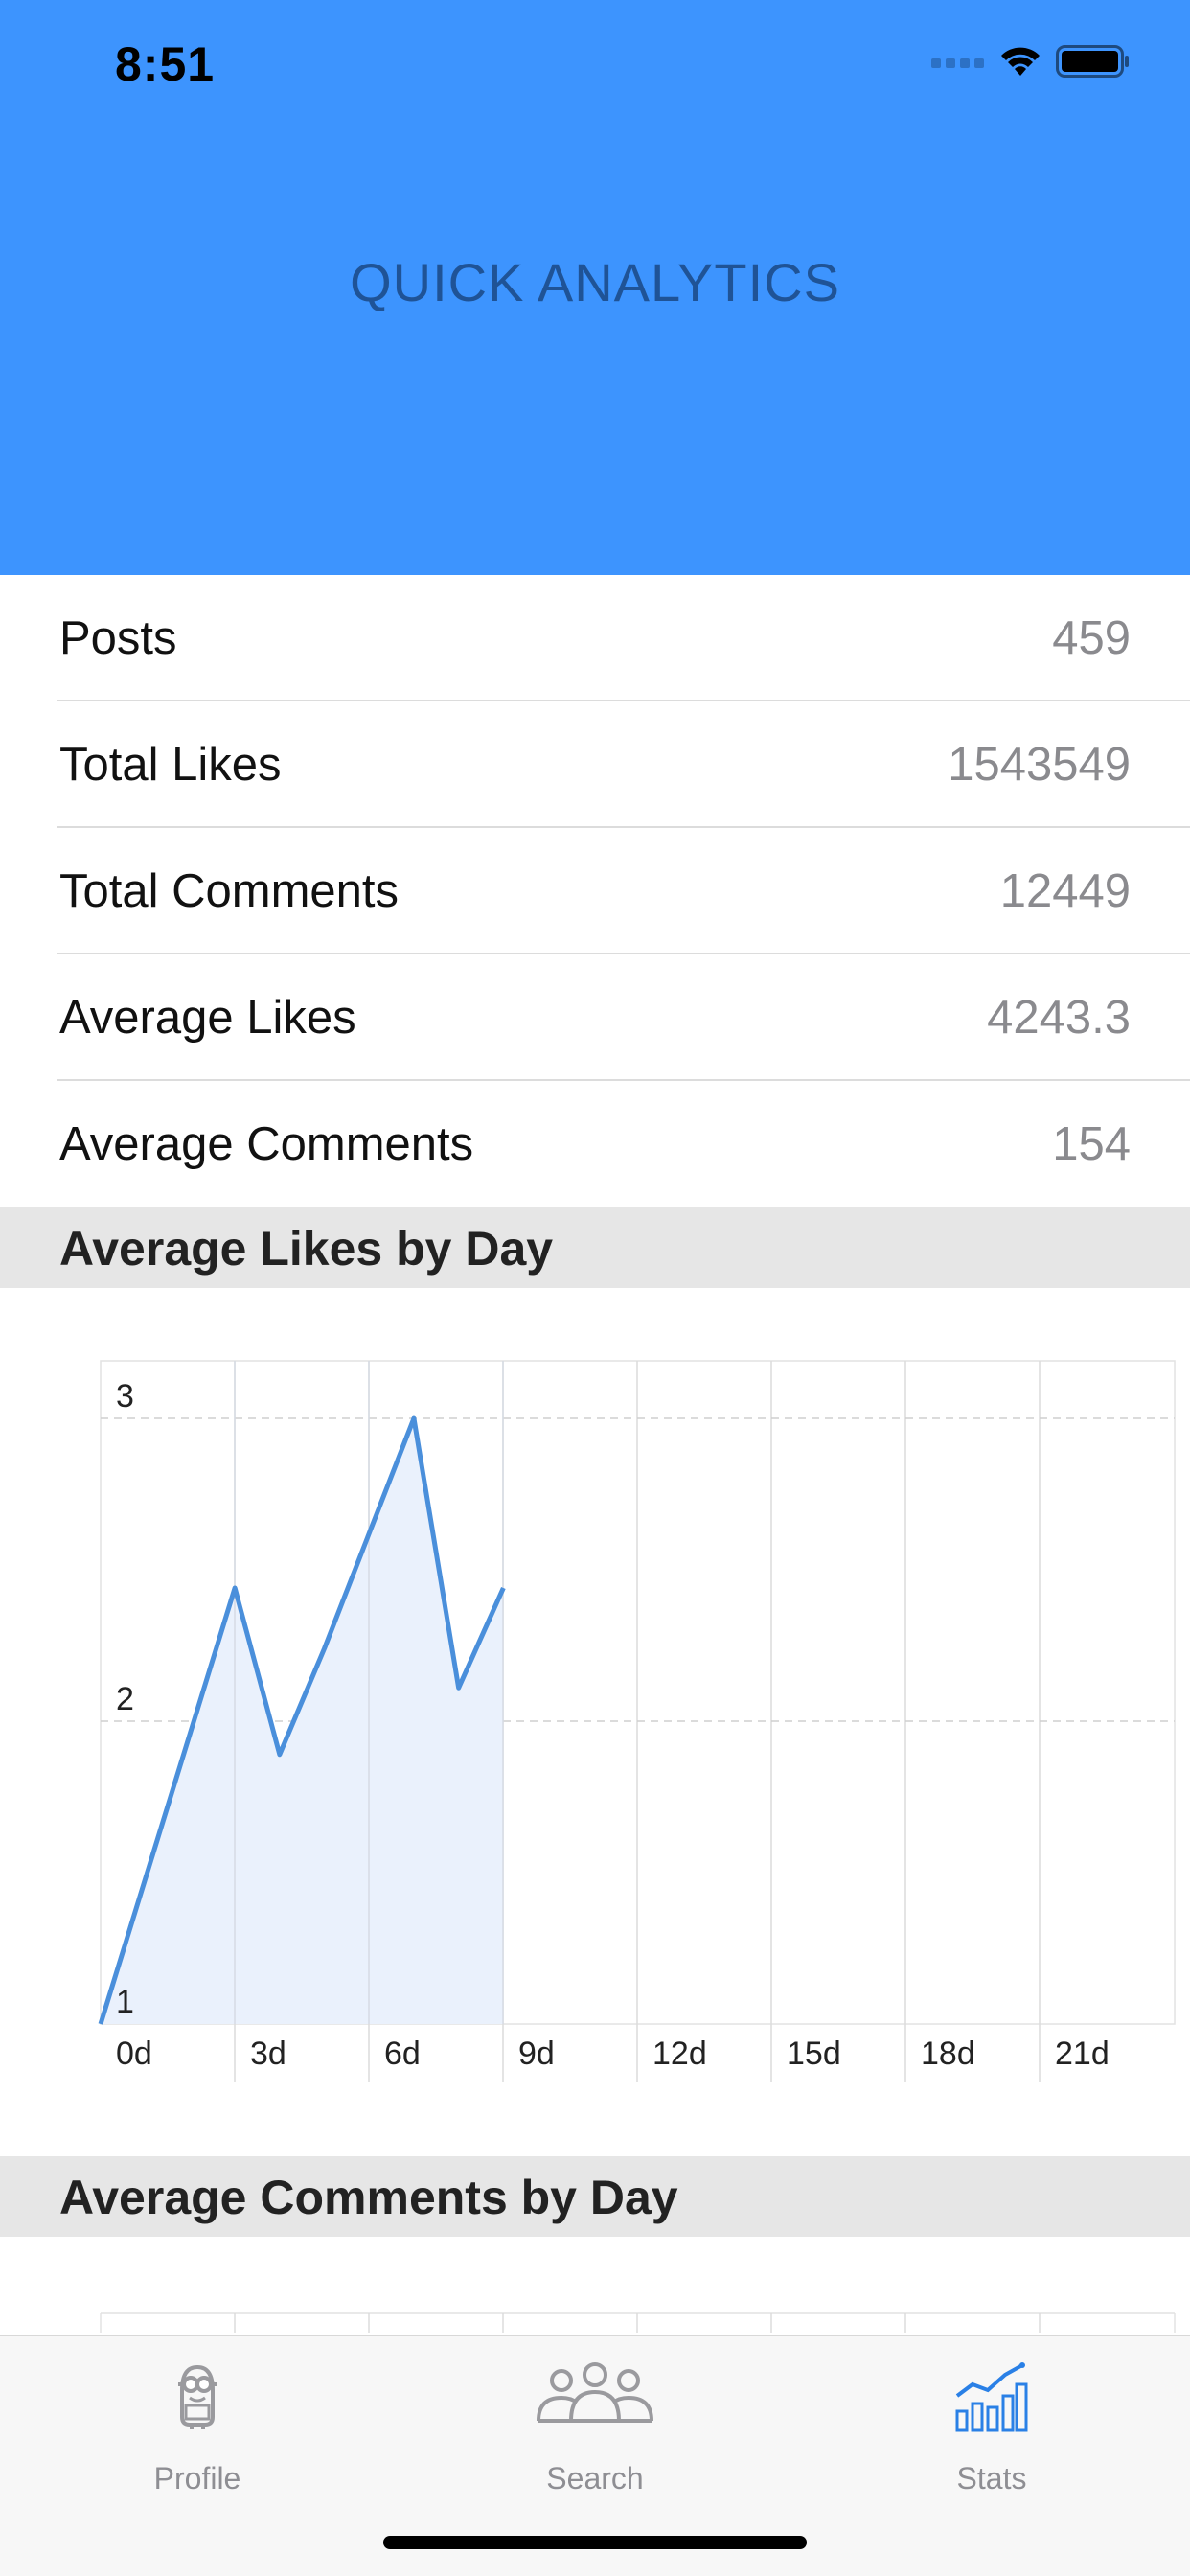 The width and height of the screenshot is (1190, 2576). What do you see at coordinates (595, 2433) in the screenshot?
I see `tab-search: Search` at bounding box center [595, 2433].